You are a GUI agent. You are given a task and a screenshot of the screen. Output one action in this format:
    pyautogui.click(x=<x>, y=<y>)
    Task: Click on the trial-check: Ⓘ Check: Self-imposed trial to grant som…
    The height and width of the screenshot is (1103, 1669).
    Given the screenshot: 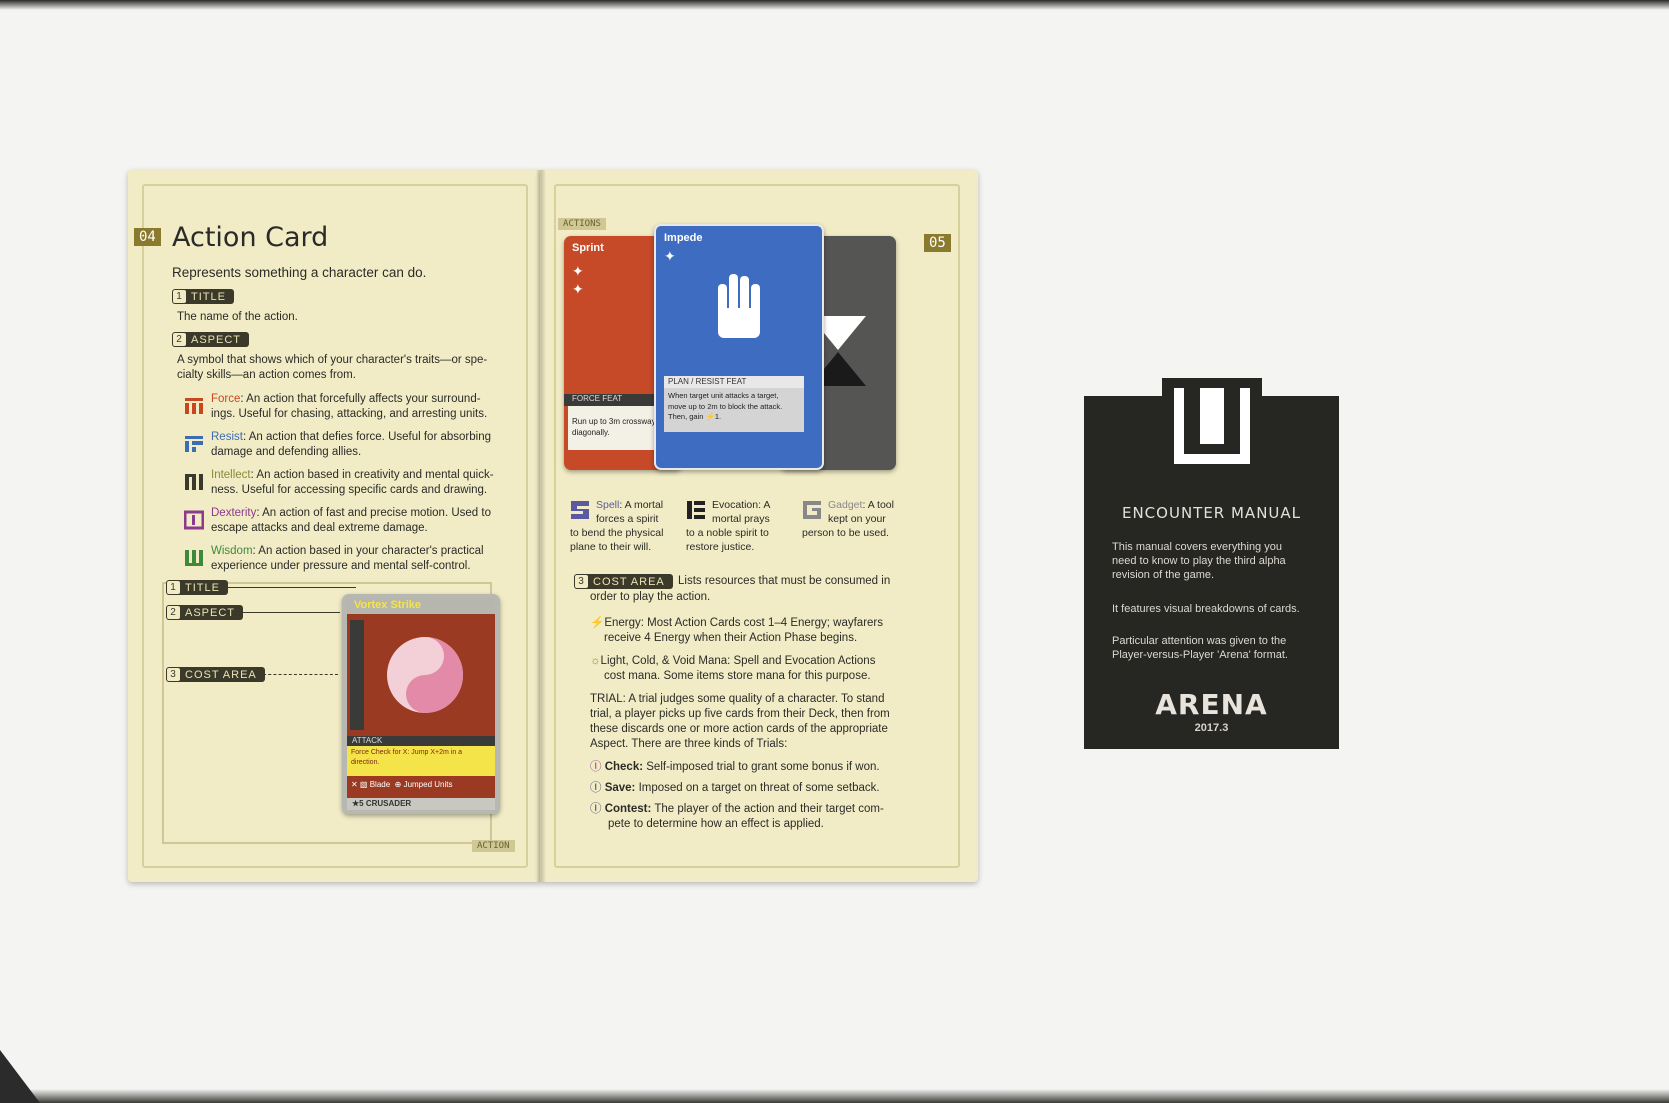 What is the action you would take?
    pyautogui.click(x=735, y=767)
    